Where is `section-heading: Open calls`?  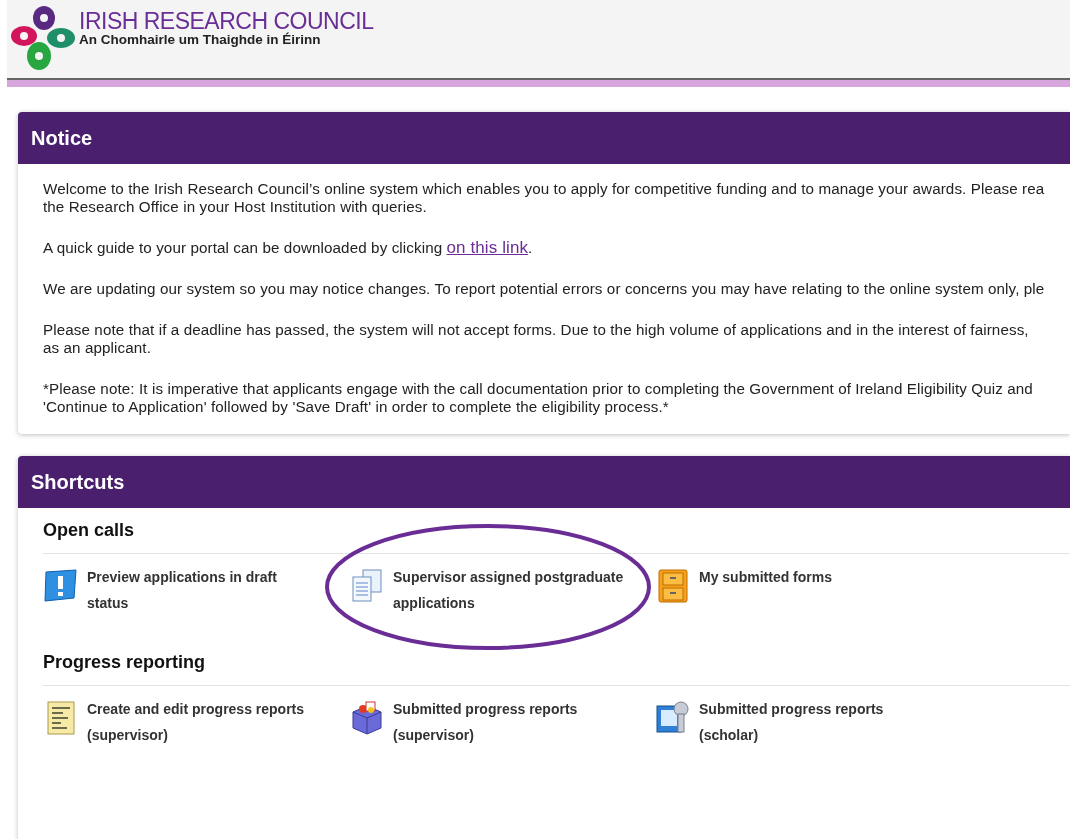 section-heading: Open calls is located at coordinates (556, 537).